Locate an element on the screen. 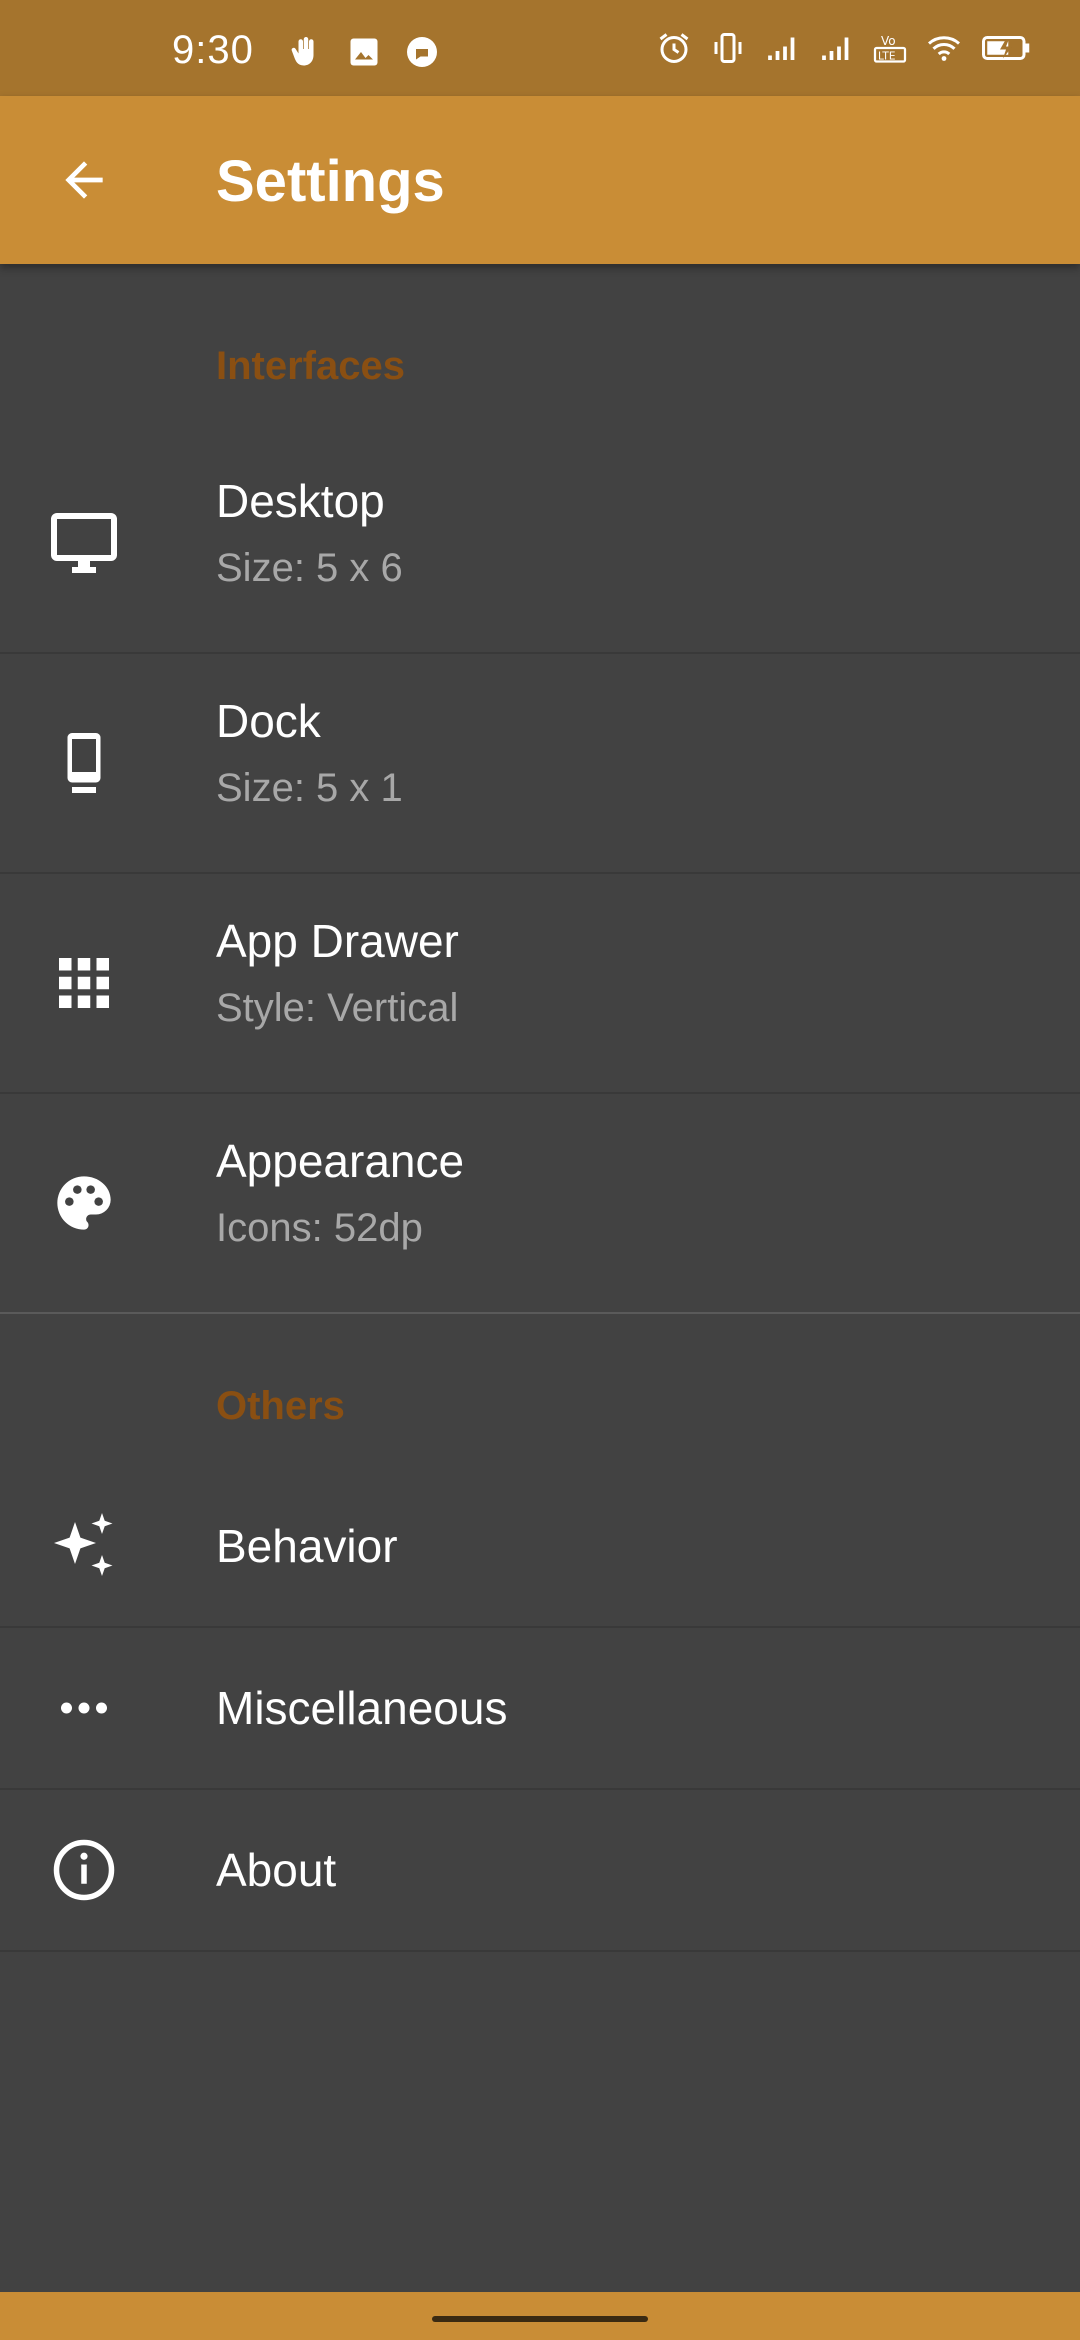  more-horizontal-icon is located at coordinates (84, 1708).